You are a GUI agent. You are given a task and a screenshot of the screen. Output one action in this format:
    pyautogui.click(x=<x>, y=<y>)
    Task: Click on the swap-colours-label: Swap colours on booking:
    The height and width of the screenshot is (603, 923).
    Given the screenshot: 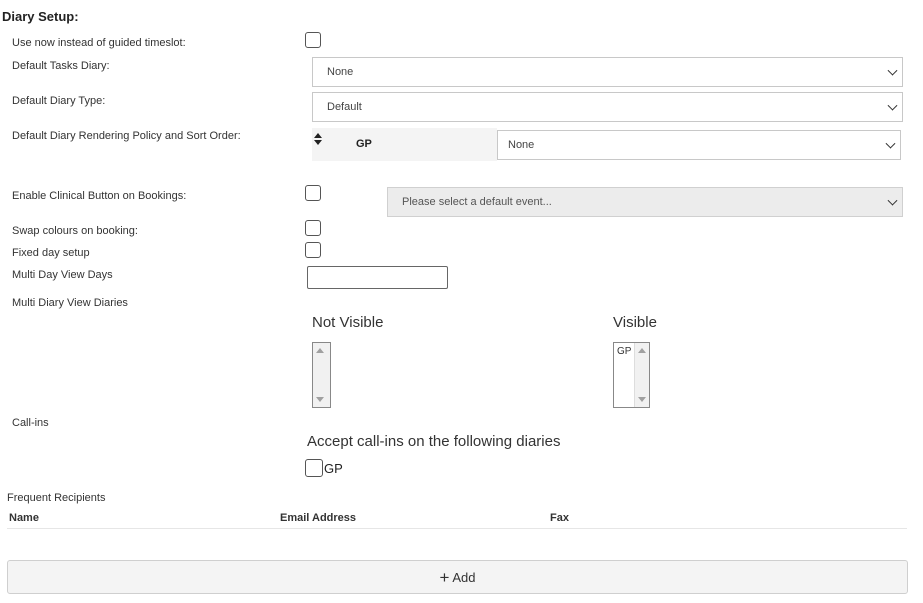 What is the action you would take?
    pyautogui.click(x=75, y=231)
    